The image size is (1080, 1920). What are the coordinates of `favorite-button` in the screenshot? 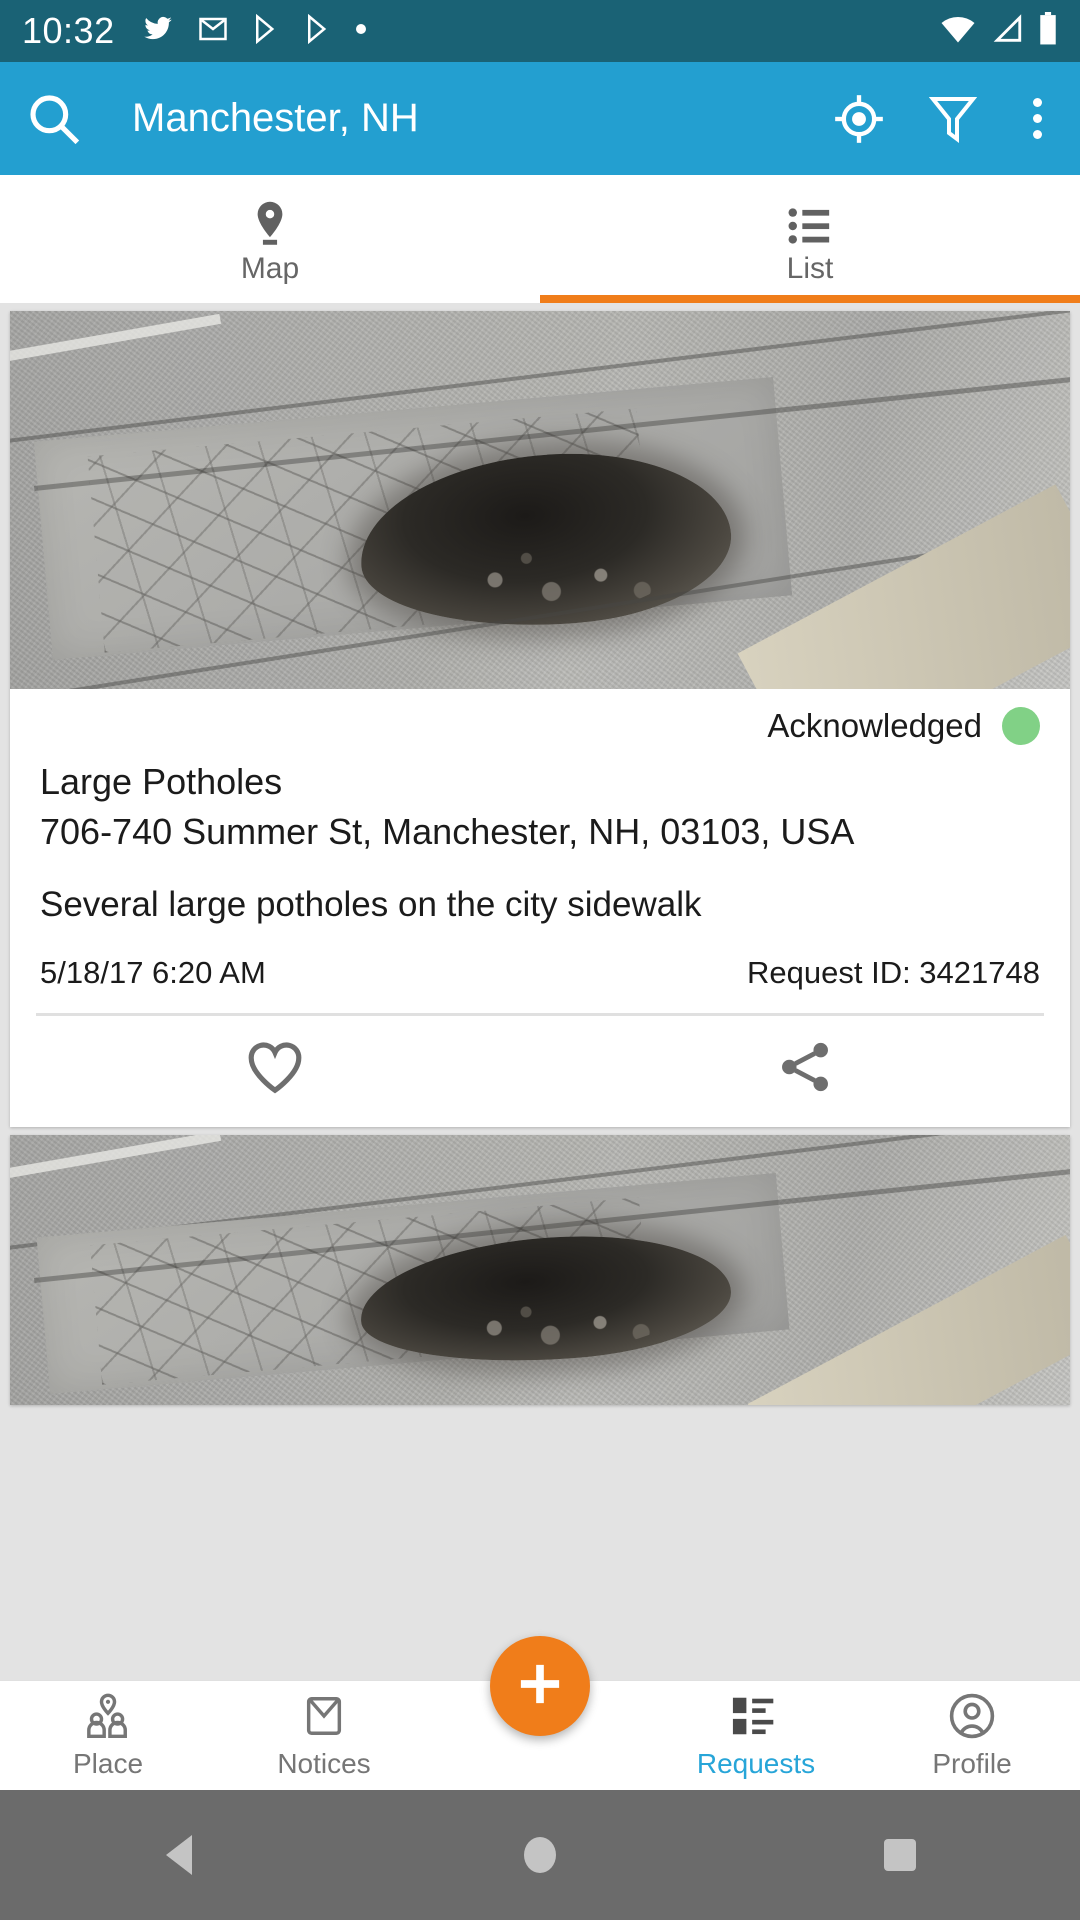 It's located at (275, 1069).